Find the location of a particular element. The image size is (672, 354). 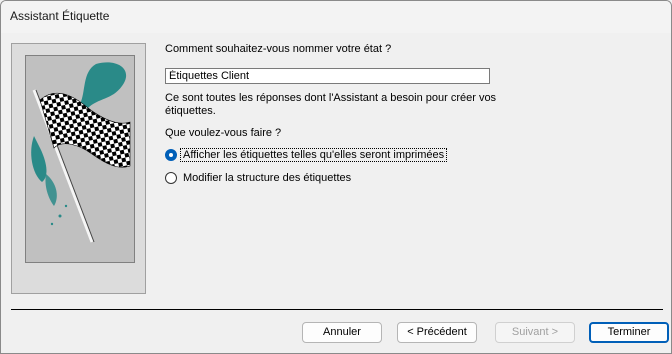

previous-button: < Précédent is located at coordinates (437, 332).